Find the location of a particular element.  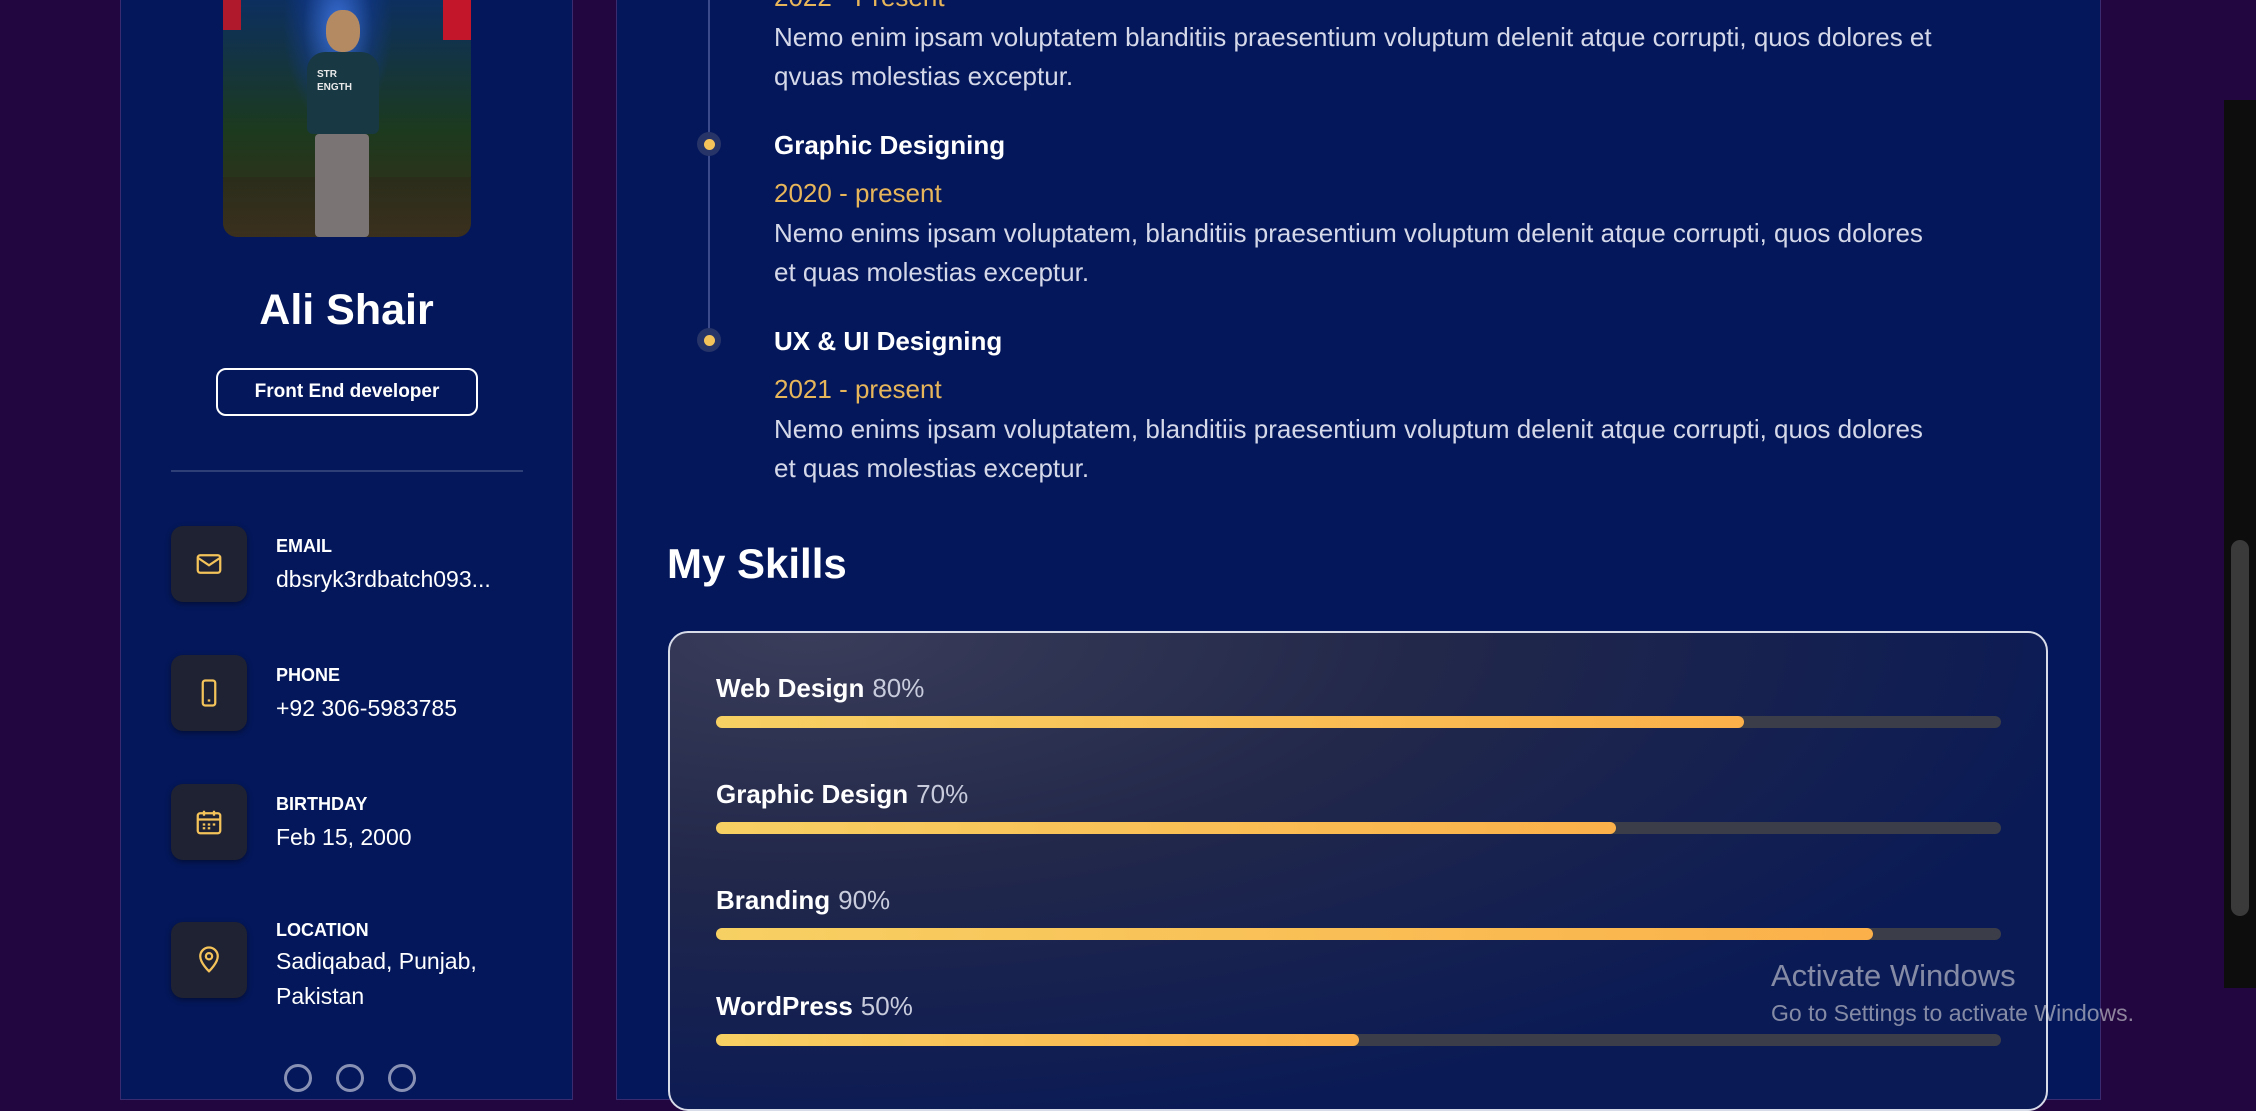

skills-heading: My Skills is located at coordinates (757, 563).